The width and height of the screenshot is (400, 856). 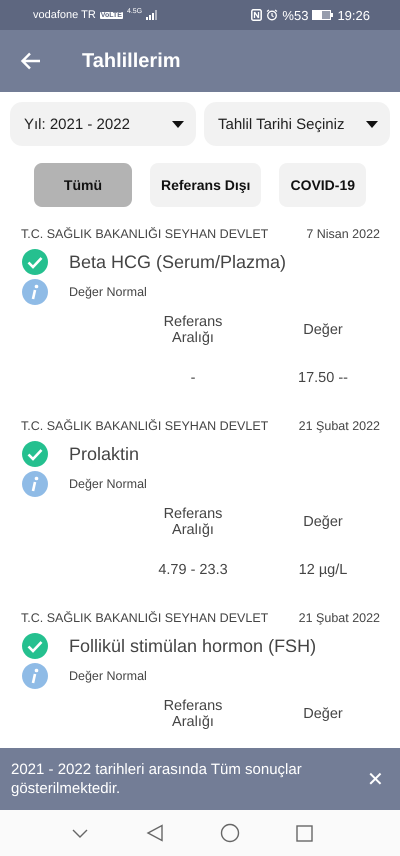 What do you see at coordinates (83, 185) in the screenshot?
I see `filter-tab: Tümü` at bounding box center [83, 185].